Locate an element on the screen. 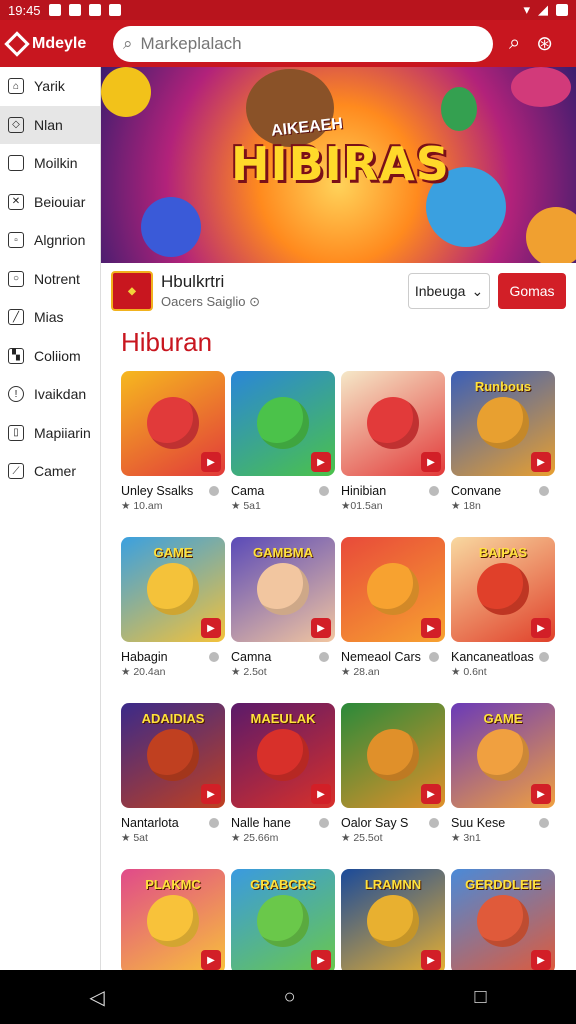  game-title: Suu Kese is located at coordinates (503, 823).